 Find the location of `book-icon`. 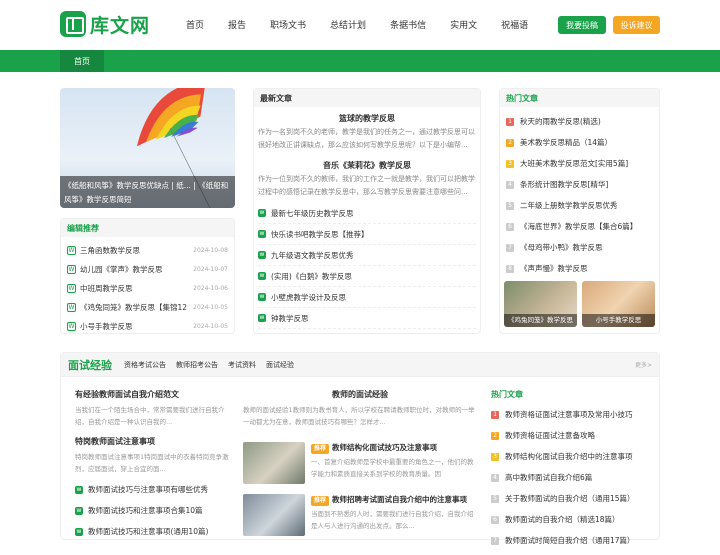

book-icon is located at coordinates (73, 24).